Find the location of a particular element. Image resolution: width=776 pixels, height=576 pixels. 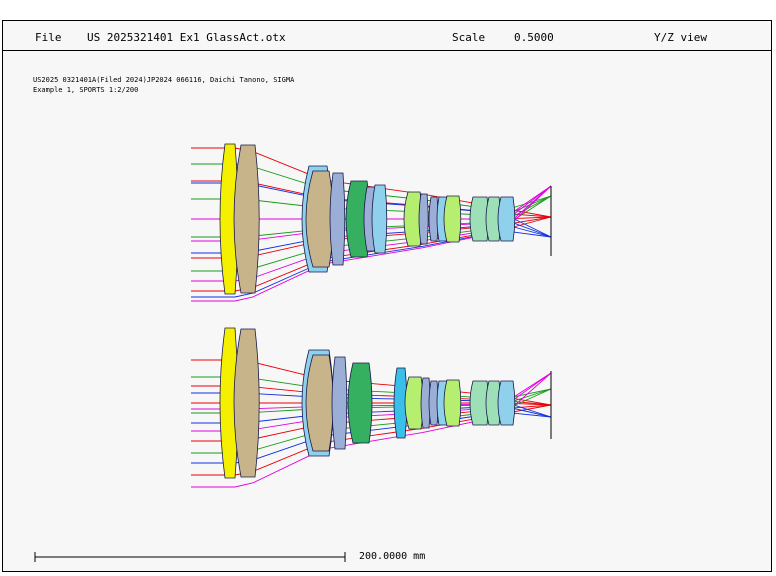

optical-layout-lower is located at coordinates (371, 407).